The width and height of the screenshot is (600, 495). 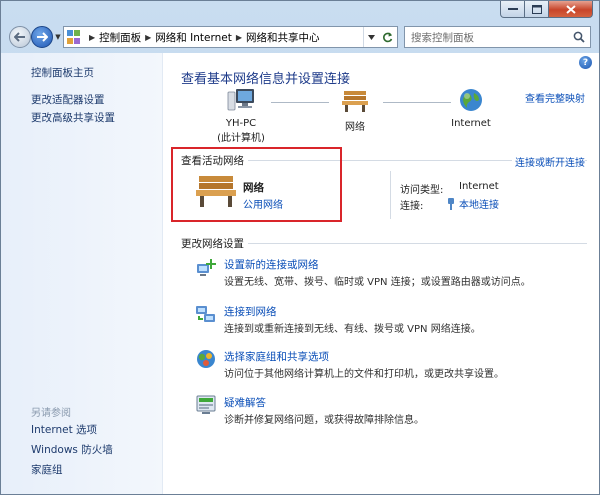 What do you see at coordinates (263, 203) in the screenshot?
I see `network-type-link: 公用网络` at bounding box center [263, 203].